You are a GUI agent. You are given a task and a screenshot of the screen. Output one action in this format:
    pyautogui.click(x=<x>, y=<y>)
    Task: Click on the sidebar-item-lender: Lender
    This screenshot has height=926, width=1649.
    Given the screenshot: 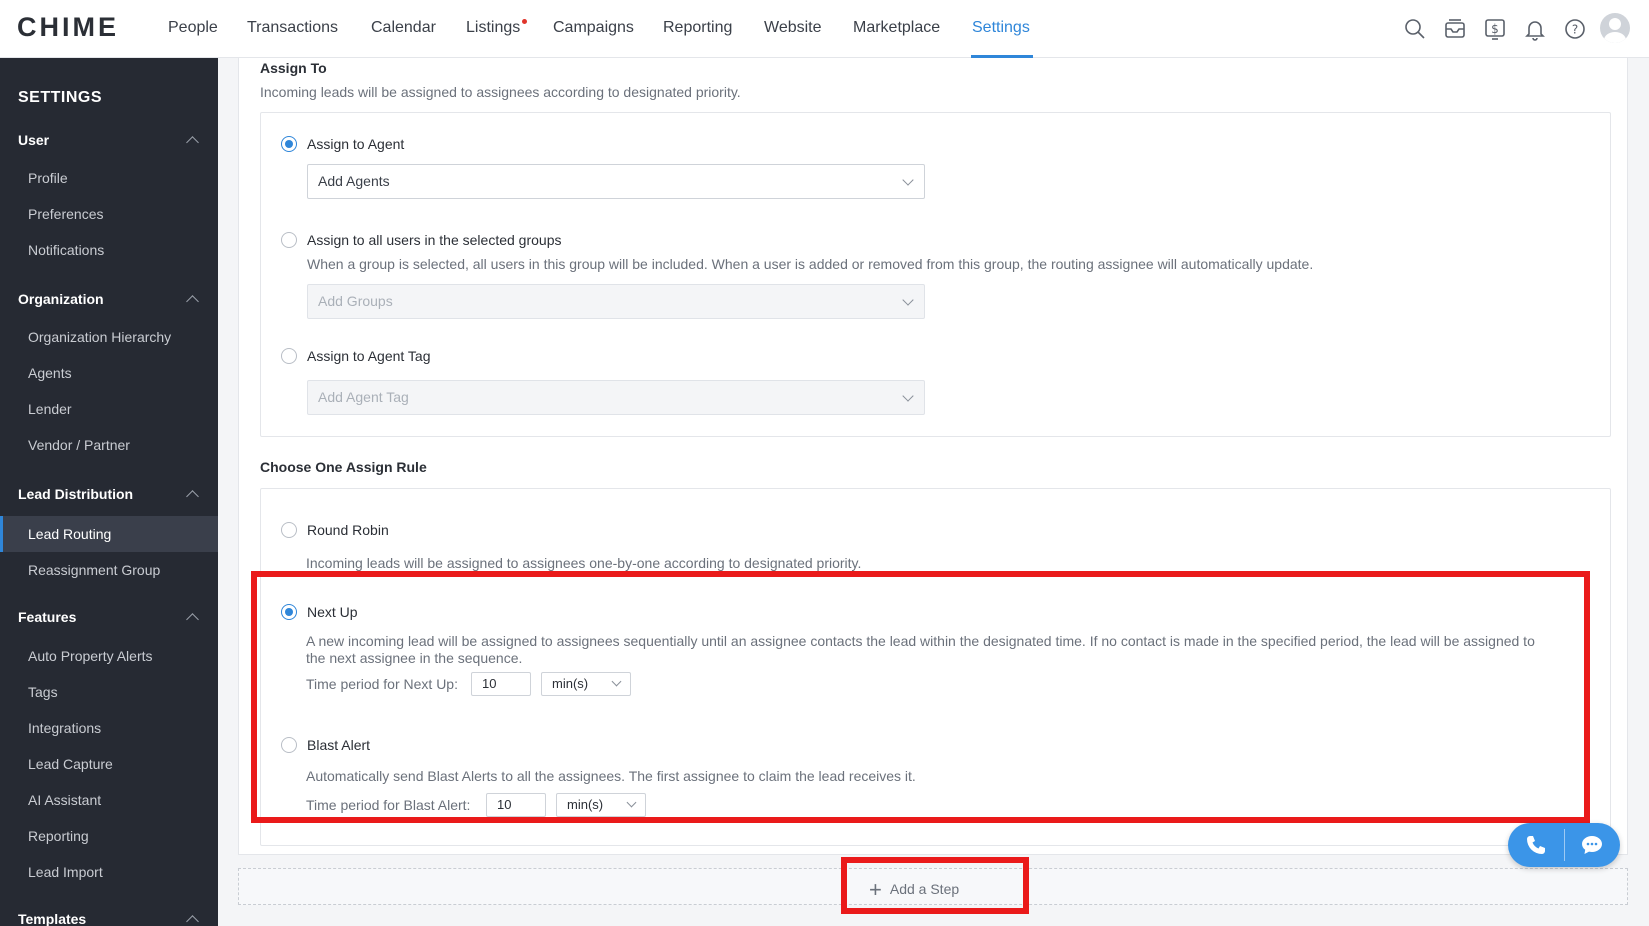 What is the action you would take?
    pyautogui.click(x=109, y=409)
    